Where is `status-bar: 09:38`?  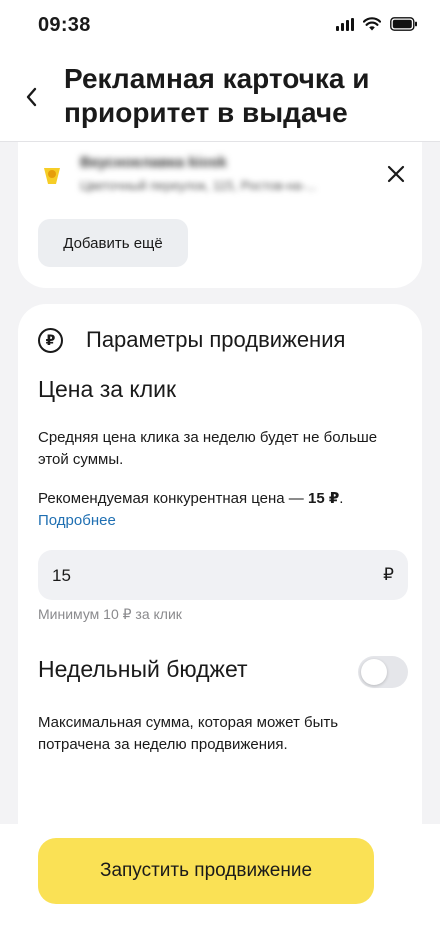
status-bar: 09:38 is located at coordinates (220, 25).